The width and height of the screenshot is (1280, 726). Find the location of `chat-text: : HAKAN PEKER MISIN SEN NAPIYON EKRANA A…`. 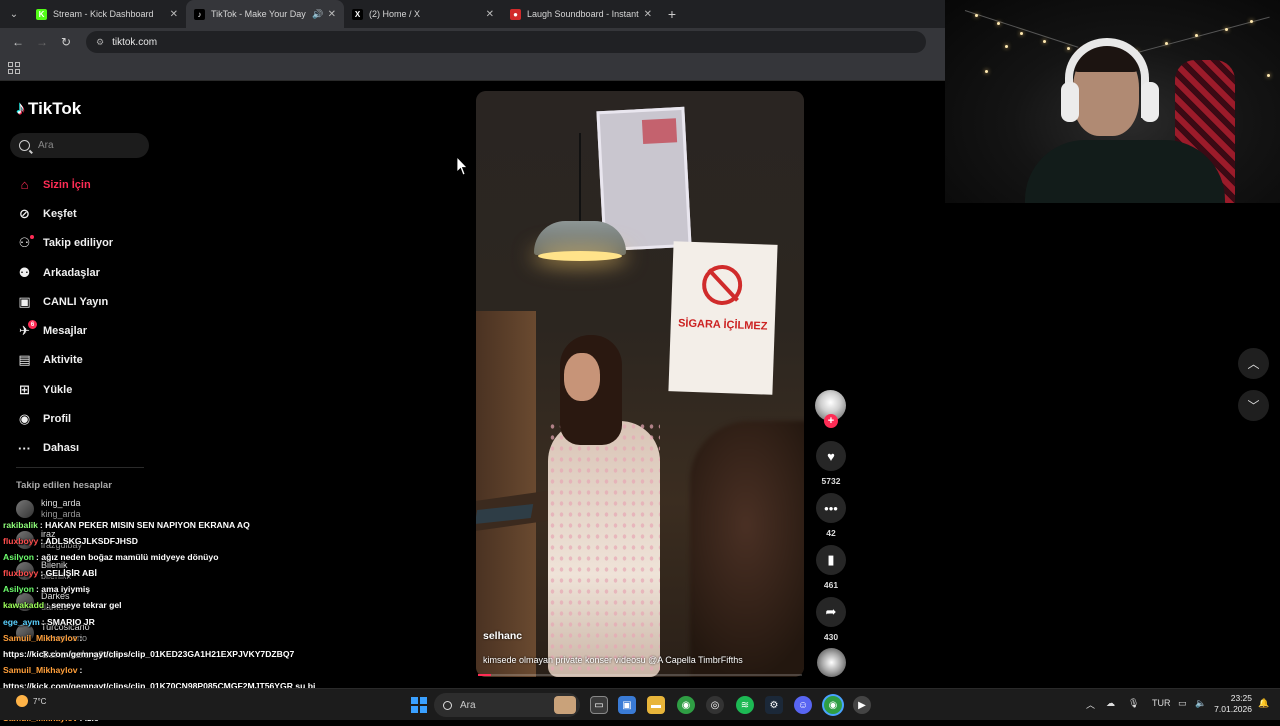

chat-text: : HAKAN PEKER MISIN SEN NAPIYON EKRANA A… is located at coordinates (144, 525).